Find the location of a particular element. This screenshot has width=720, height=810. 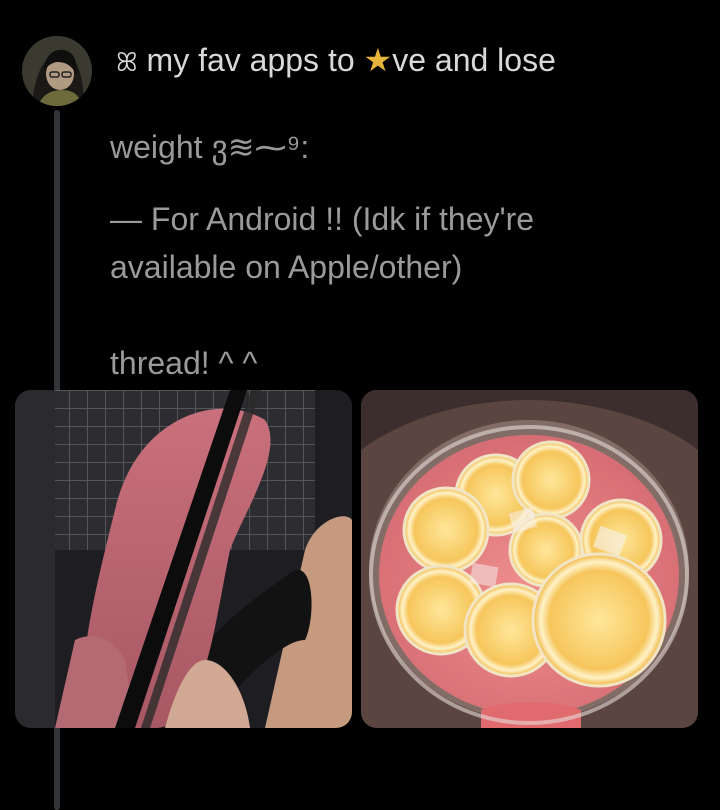

tweet-line-1: ꕤ my fav apps to ★ve and lose is located at coordinates (408, 61).